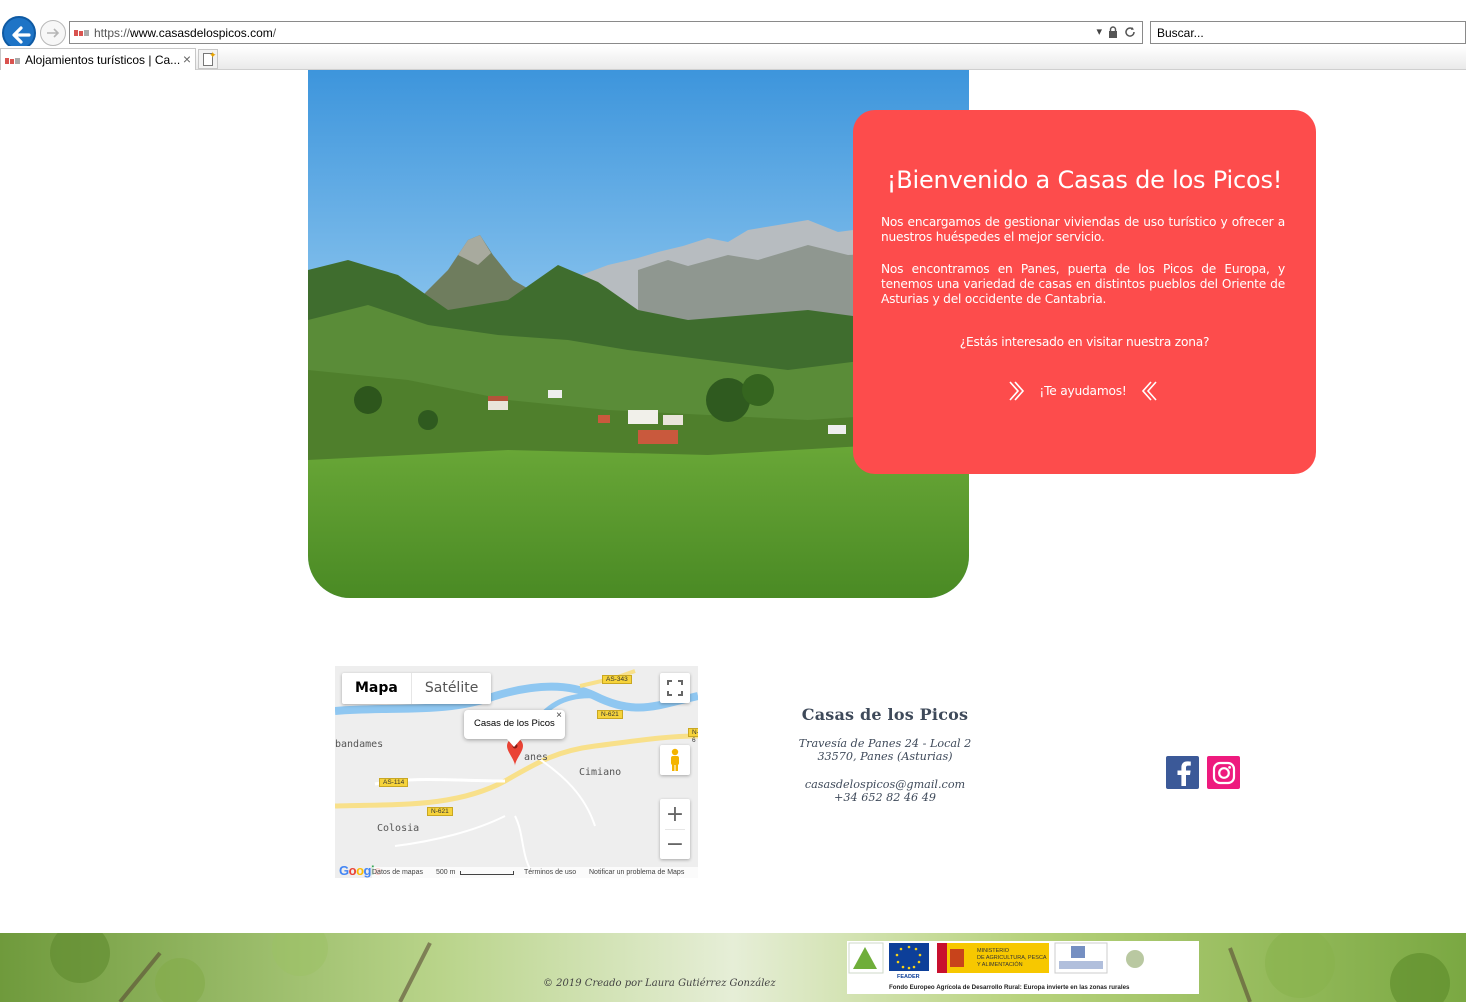 The image size is (1466, 1002). I want to click on welcome-heading: ¡Bienvenido a Casas de los Picos!, so click(1084, 180).